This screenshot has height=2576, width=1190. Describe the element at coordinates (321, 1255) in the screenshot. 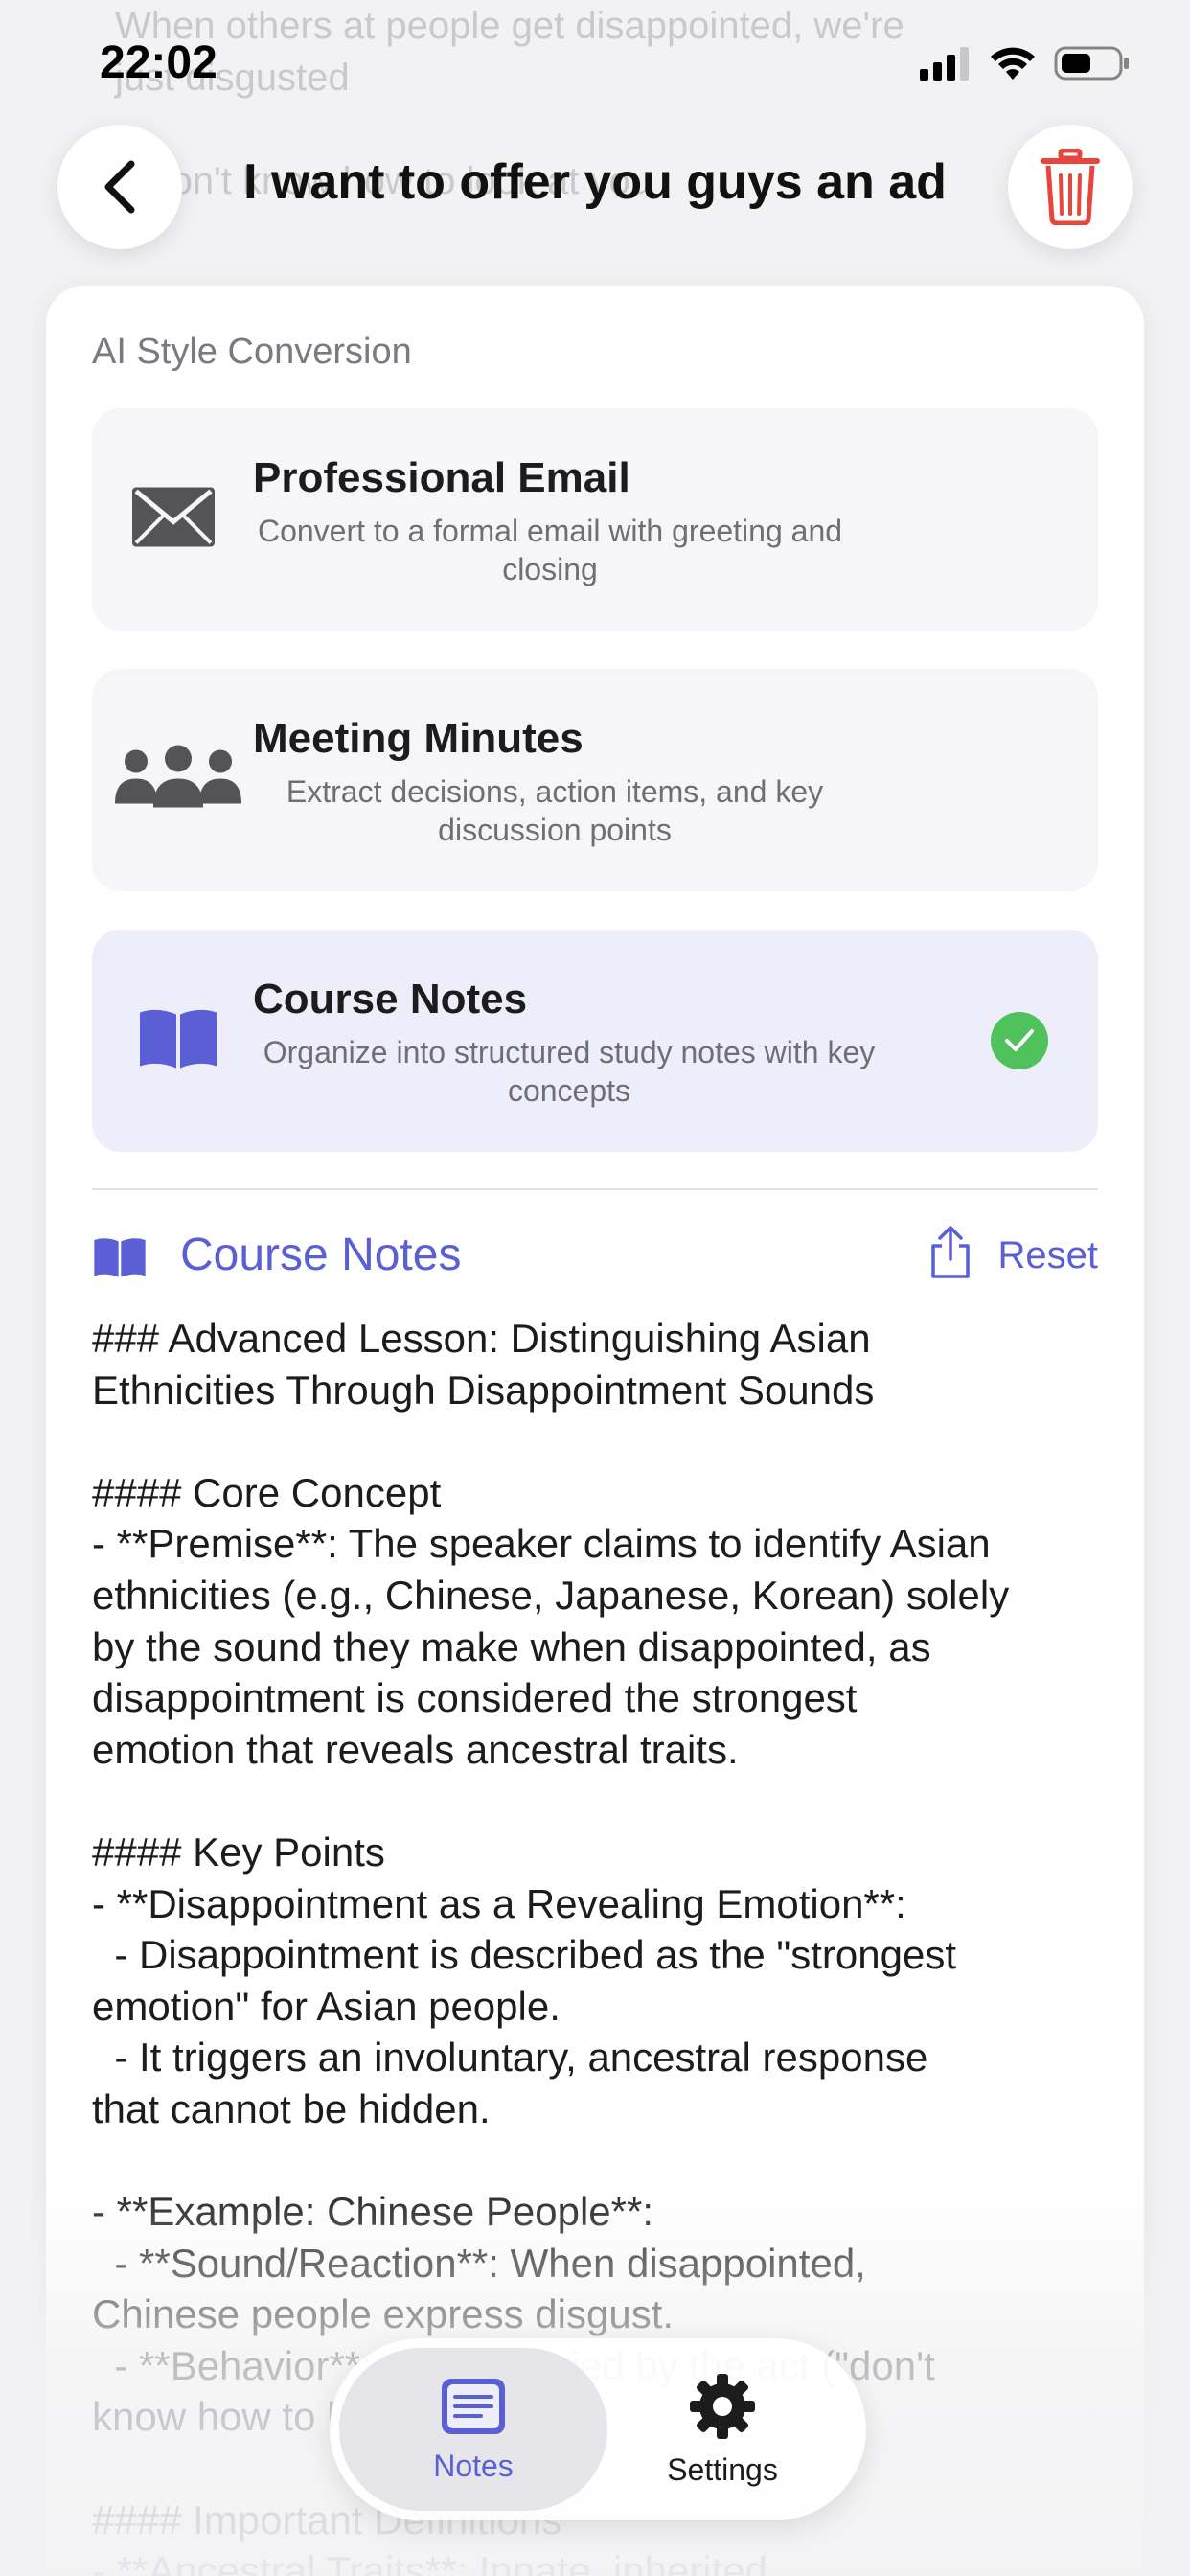

I see `result-title: Course Notes` at that location.